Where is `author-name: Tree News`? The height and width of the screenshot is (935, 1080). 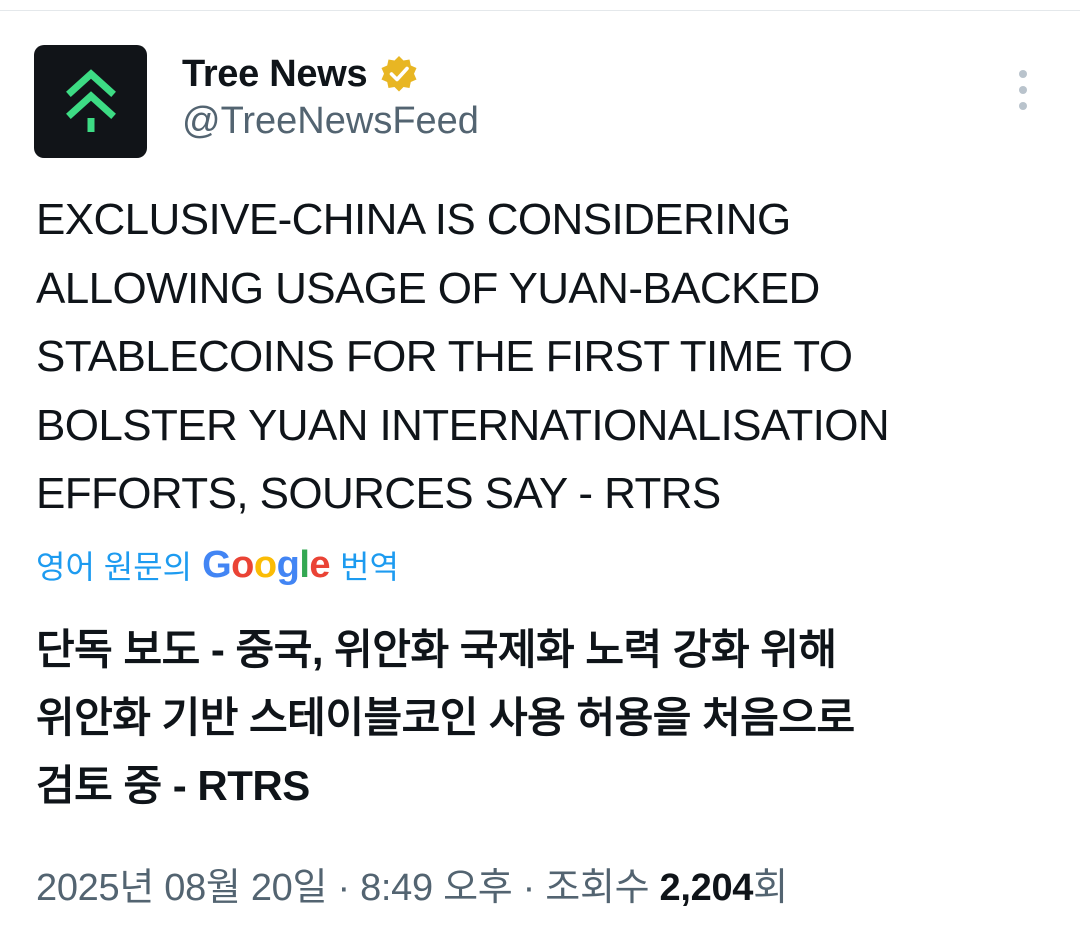
author-name: Tree News is located at coordinates (275, 74).